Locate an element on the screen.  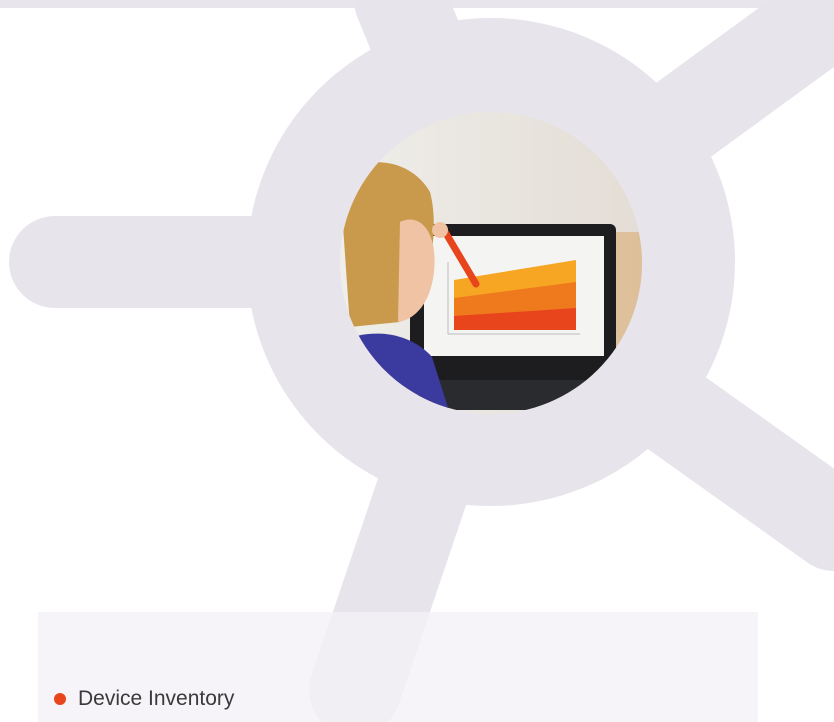
feature-list: Device Inventory is located at coordinates (144, 699).